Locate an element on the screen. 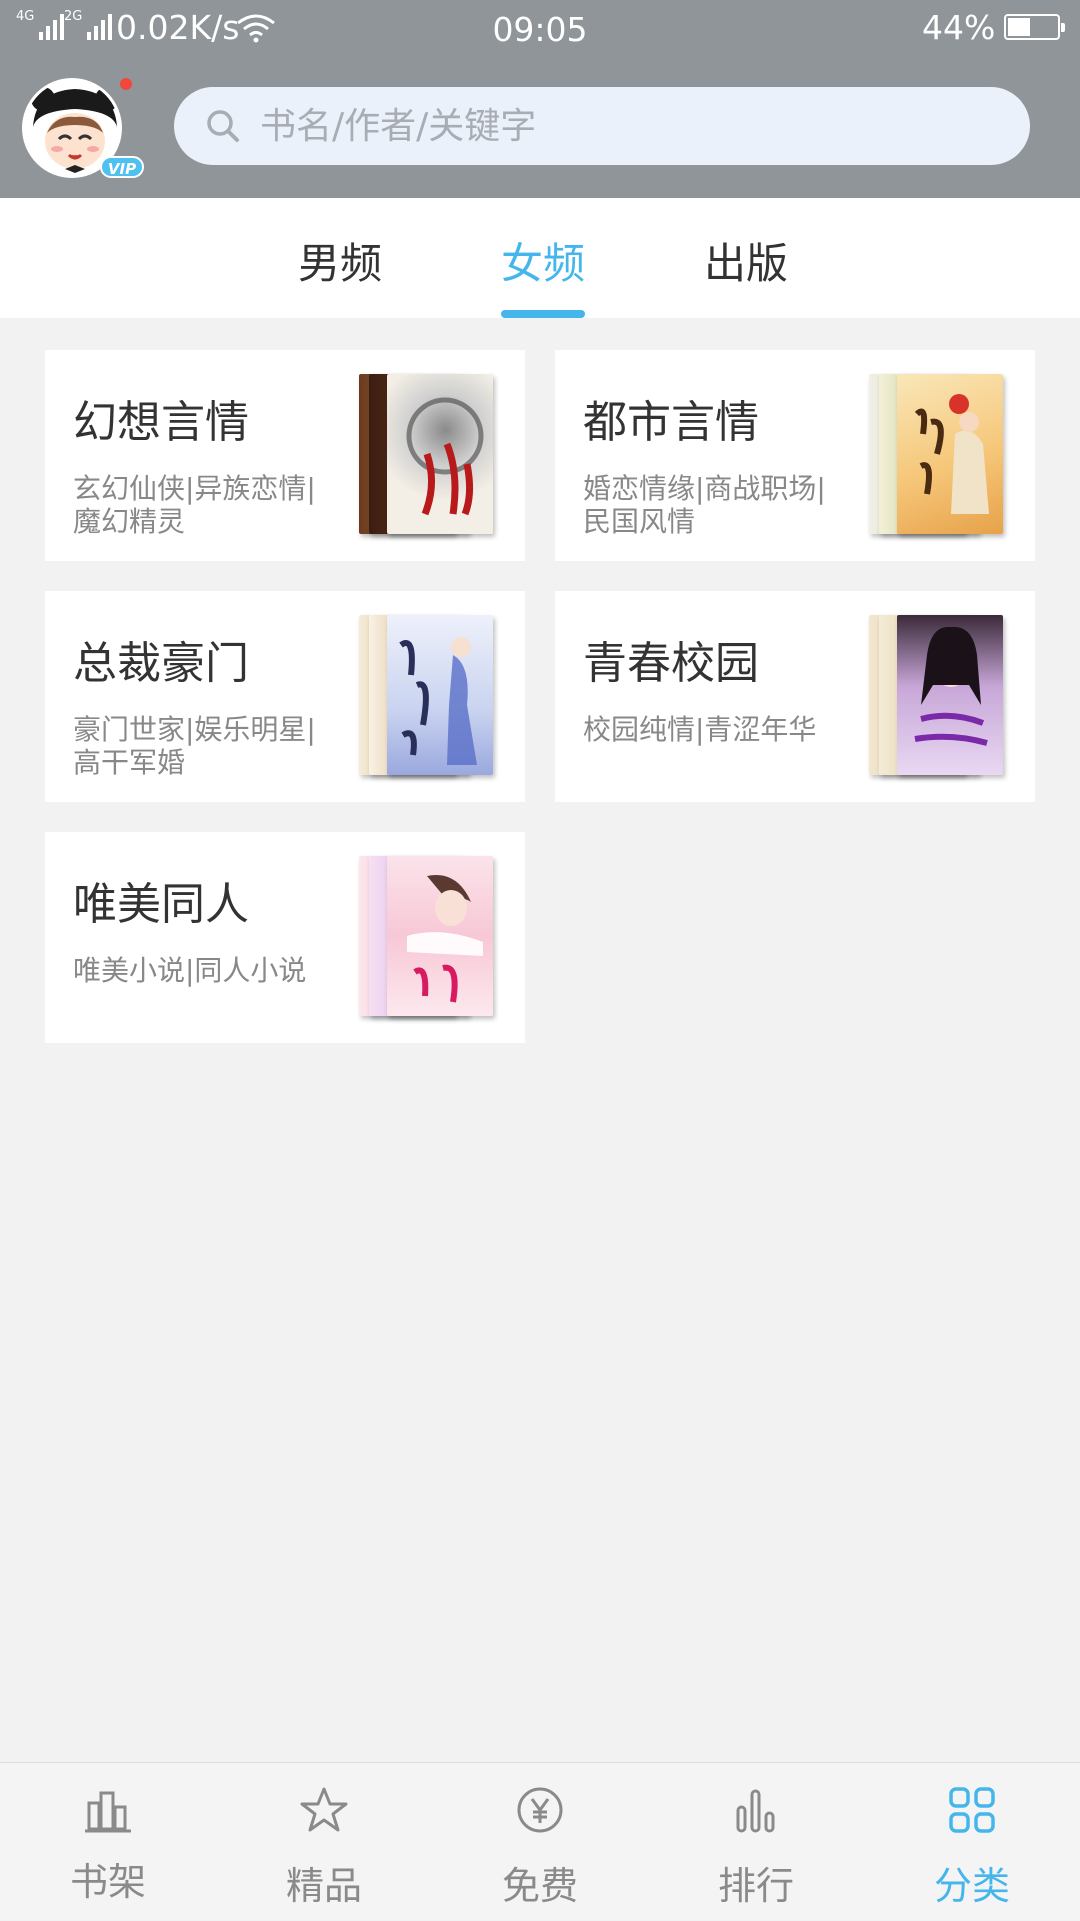  category-subgenres: 婚恋情缘|商战职场|民国风情 is located at coordinates (704, 505).